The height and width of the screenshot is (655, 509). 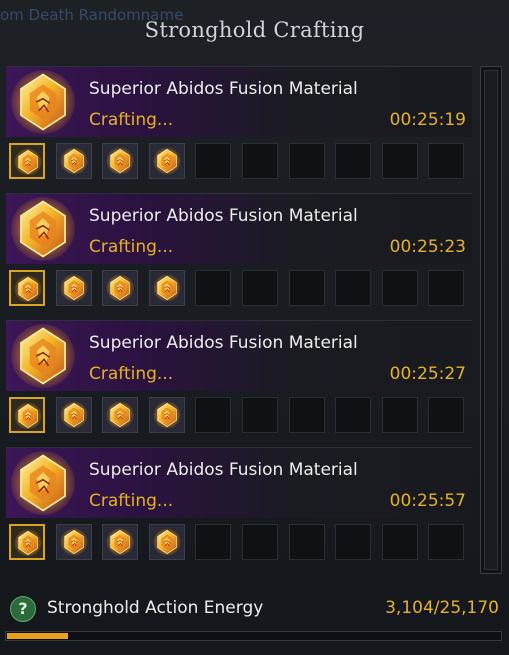 I want to click on craft-timer: 00:25:23, so click(x=427, y=247).